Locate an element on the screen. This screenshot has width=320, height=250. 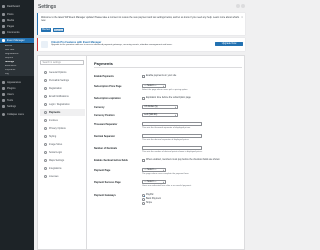
thousand-separator-label: Thousand Separator is located at coordinates (106, 124).